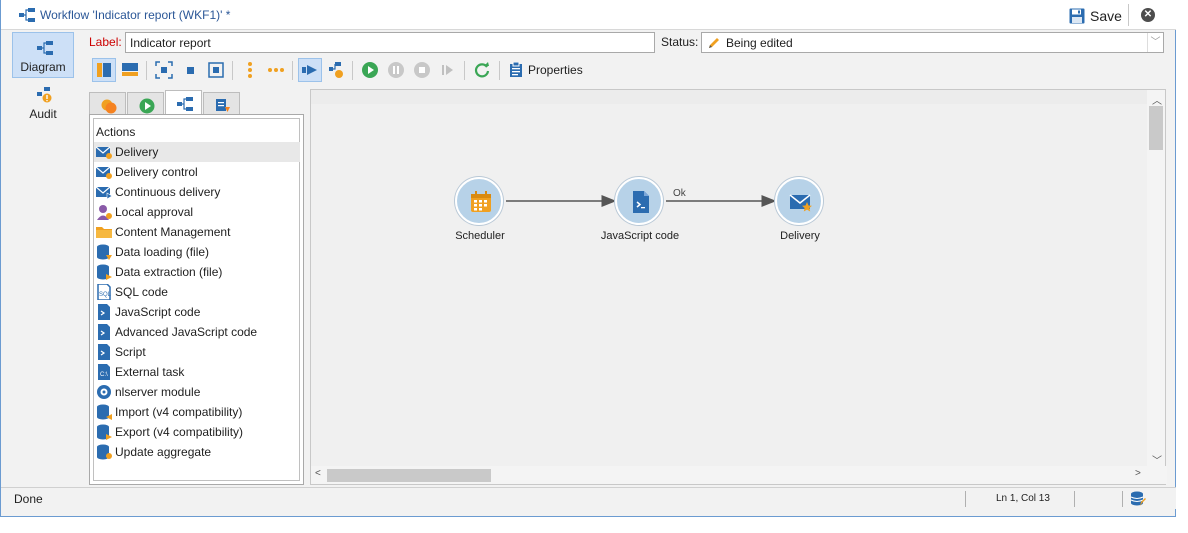 The image size is (1188, 533). Describe the element at coordinates (28, 499) in the screenshot. I see `status-text: Done` at that location.